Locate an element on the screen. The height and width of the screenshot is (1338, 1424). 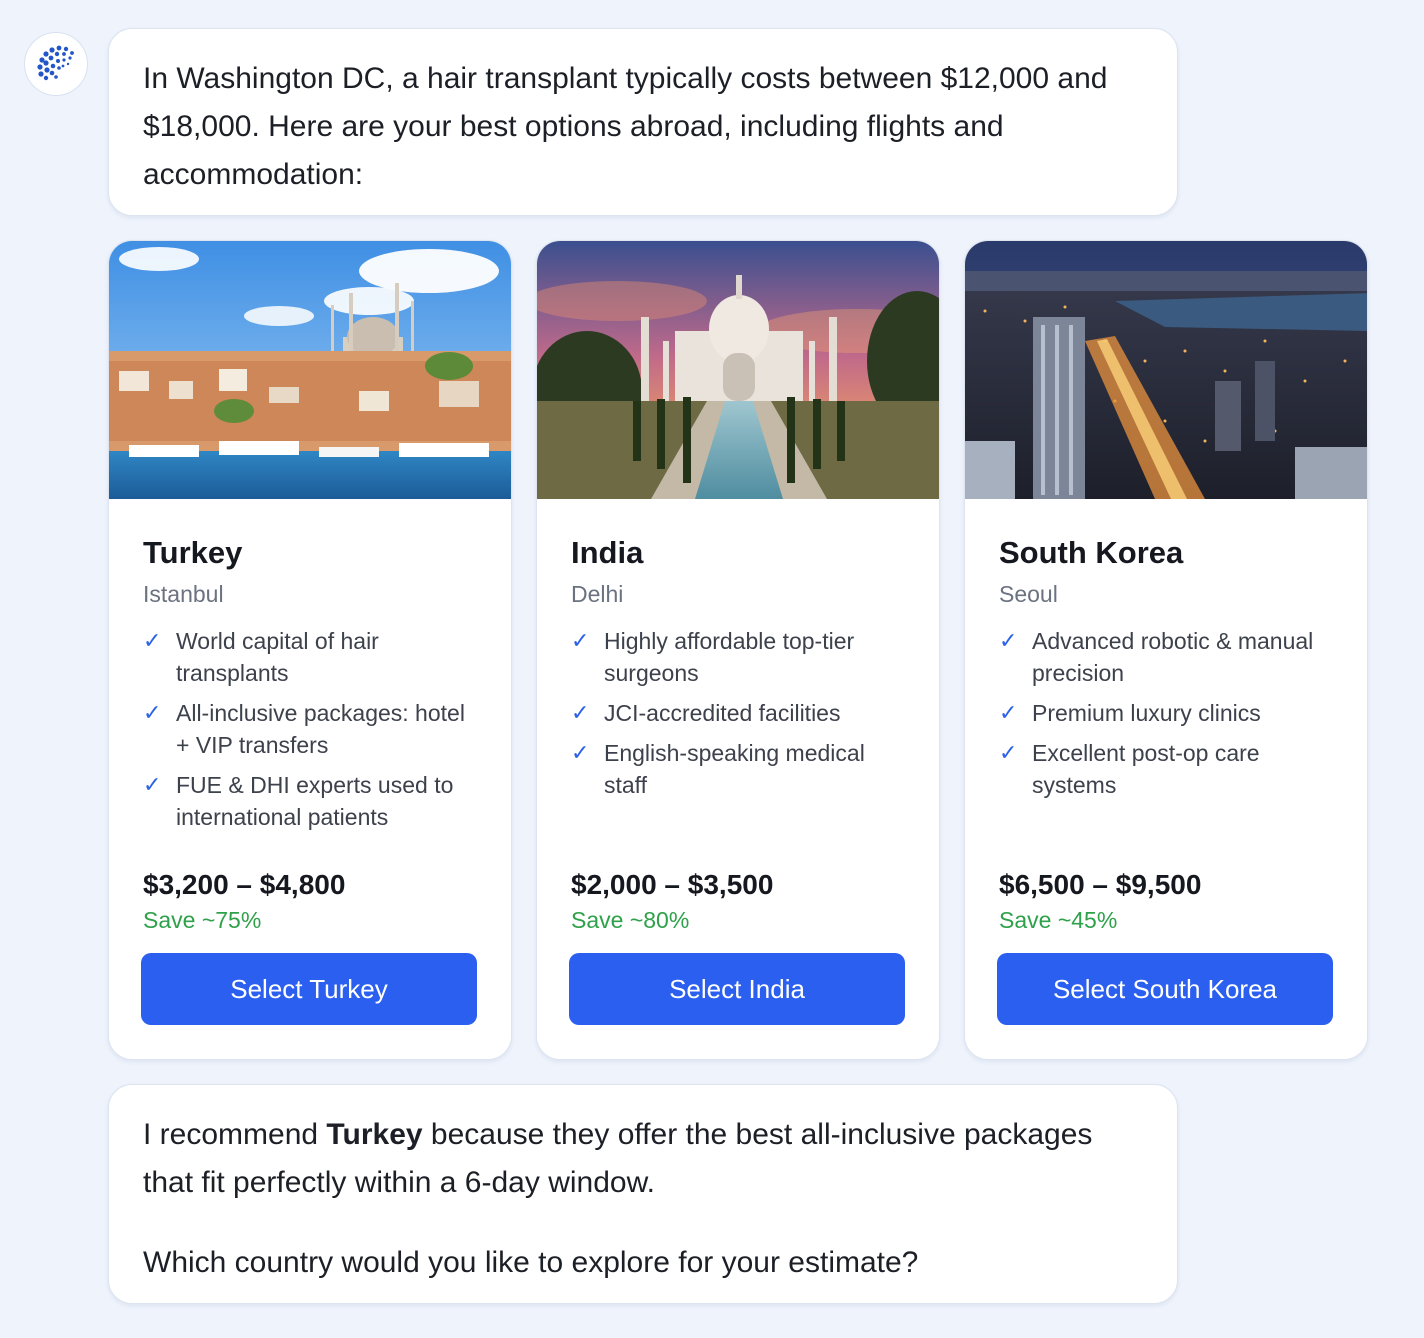
price-range: $6,500 – $9,500 is located at coordinates (1100, 884).